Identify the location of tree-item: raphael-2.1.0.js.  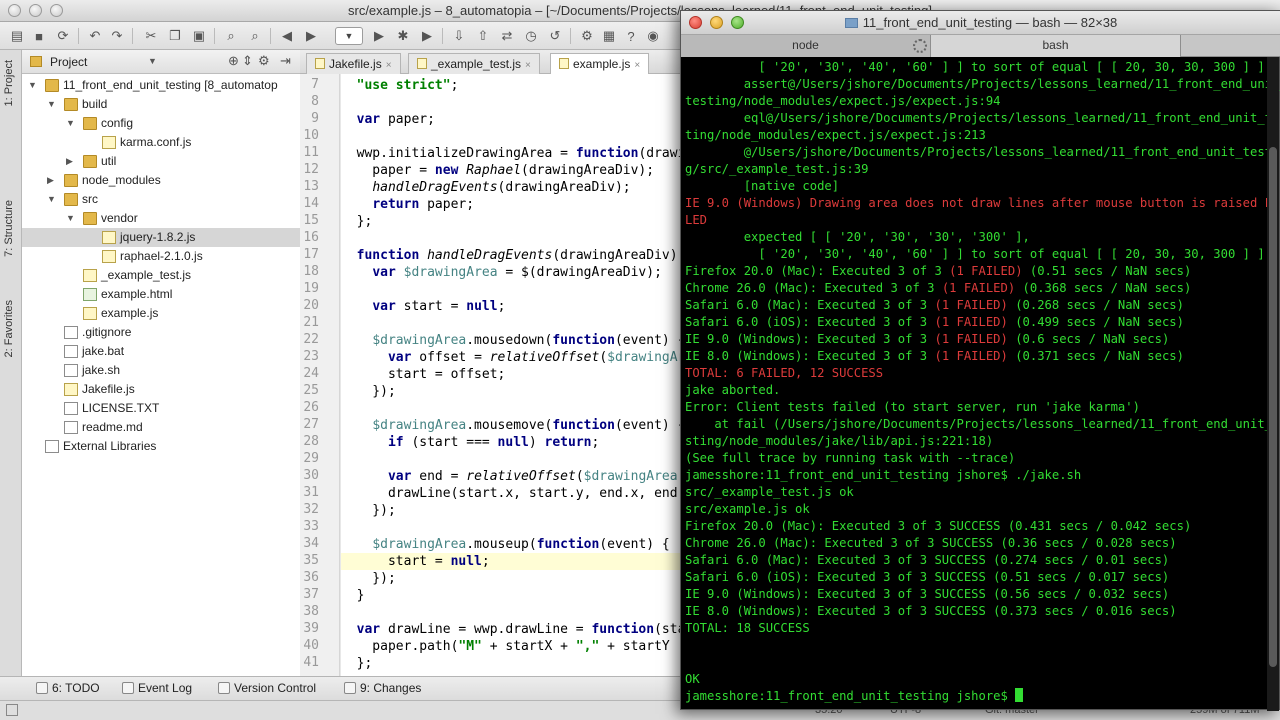
(161, 256).